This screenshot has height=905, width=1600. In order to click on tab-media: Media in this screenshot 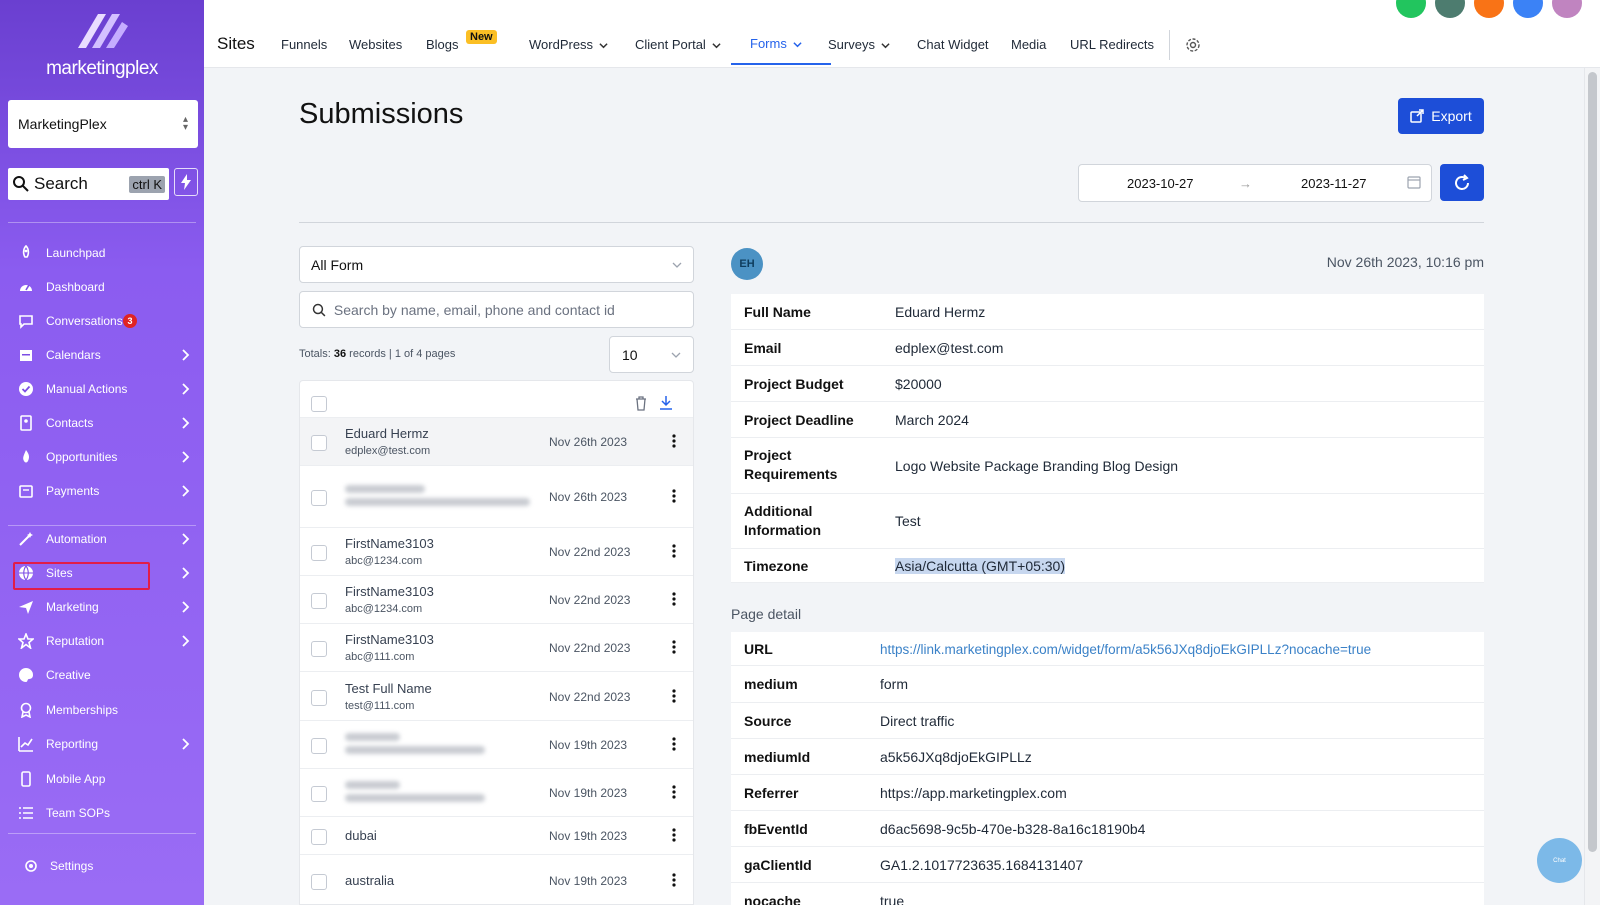, I will do `click(1028, 44)`.